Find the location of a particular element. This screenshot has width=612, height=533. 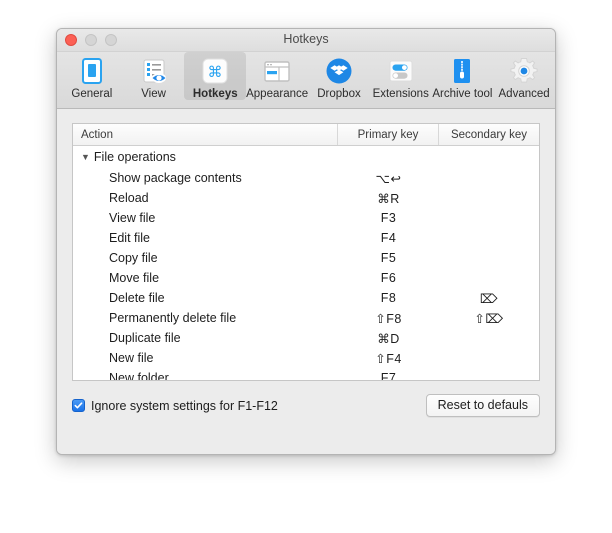

column-header-primary-key: Primary key is located at coordinates (388, 134).